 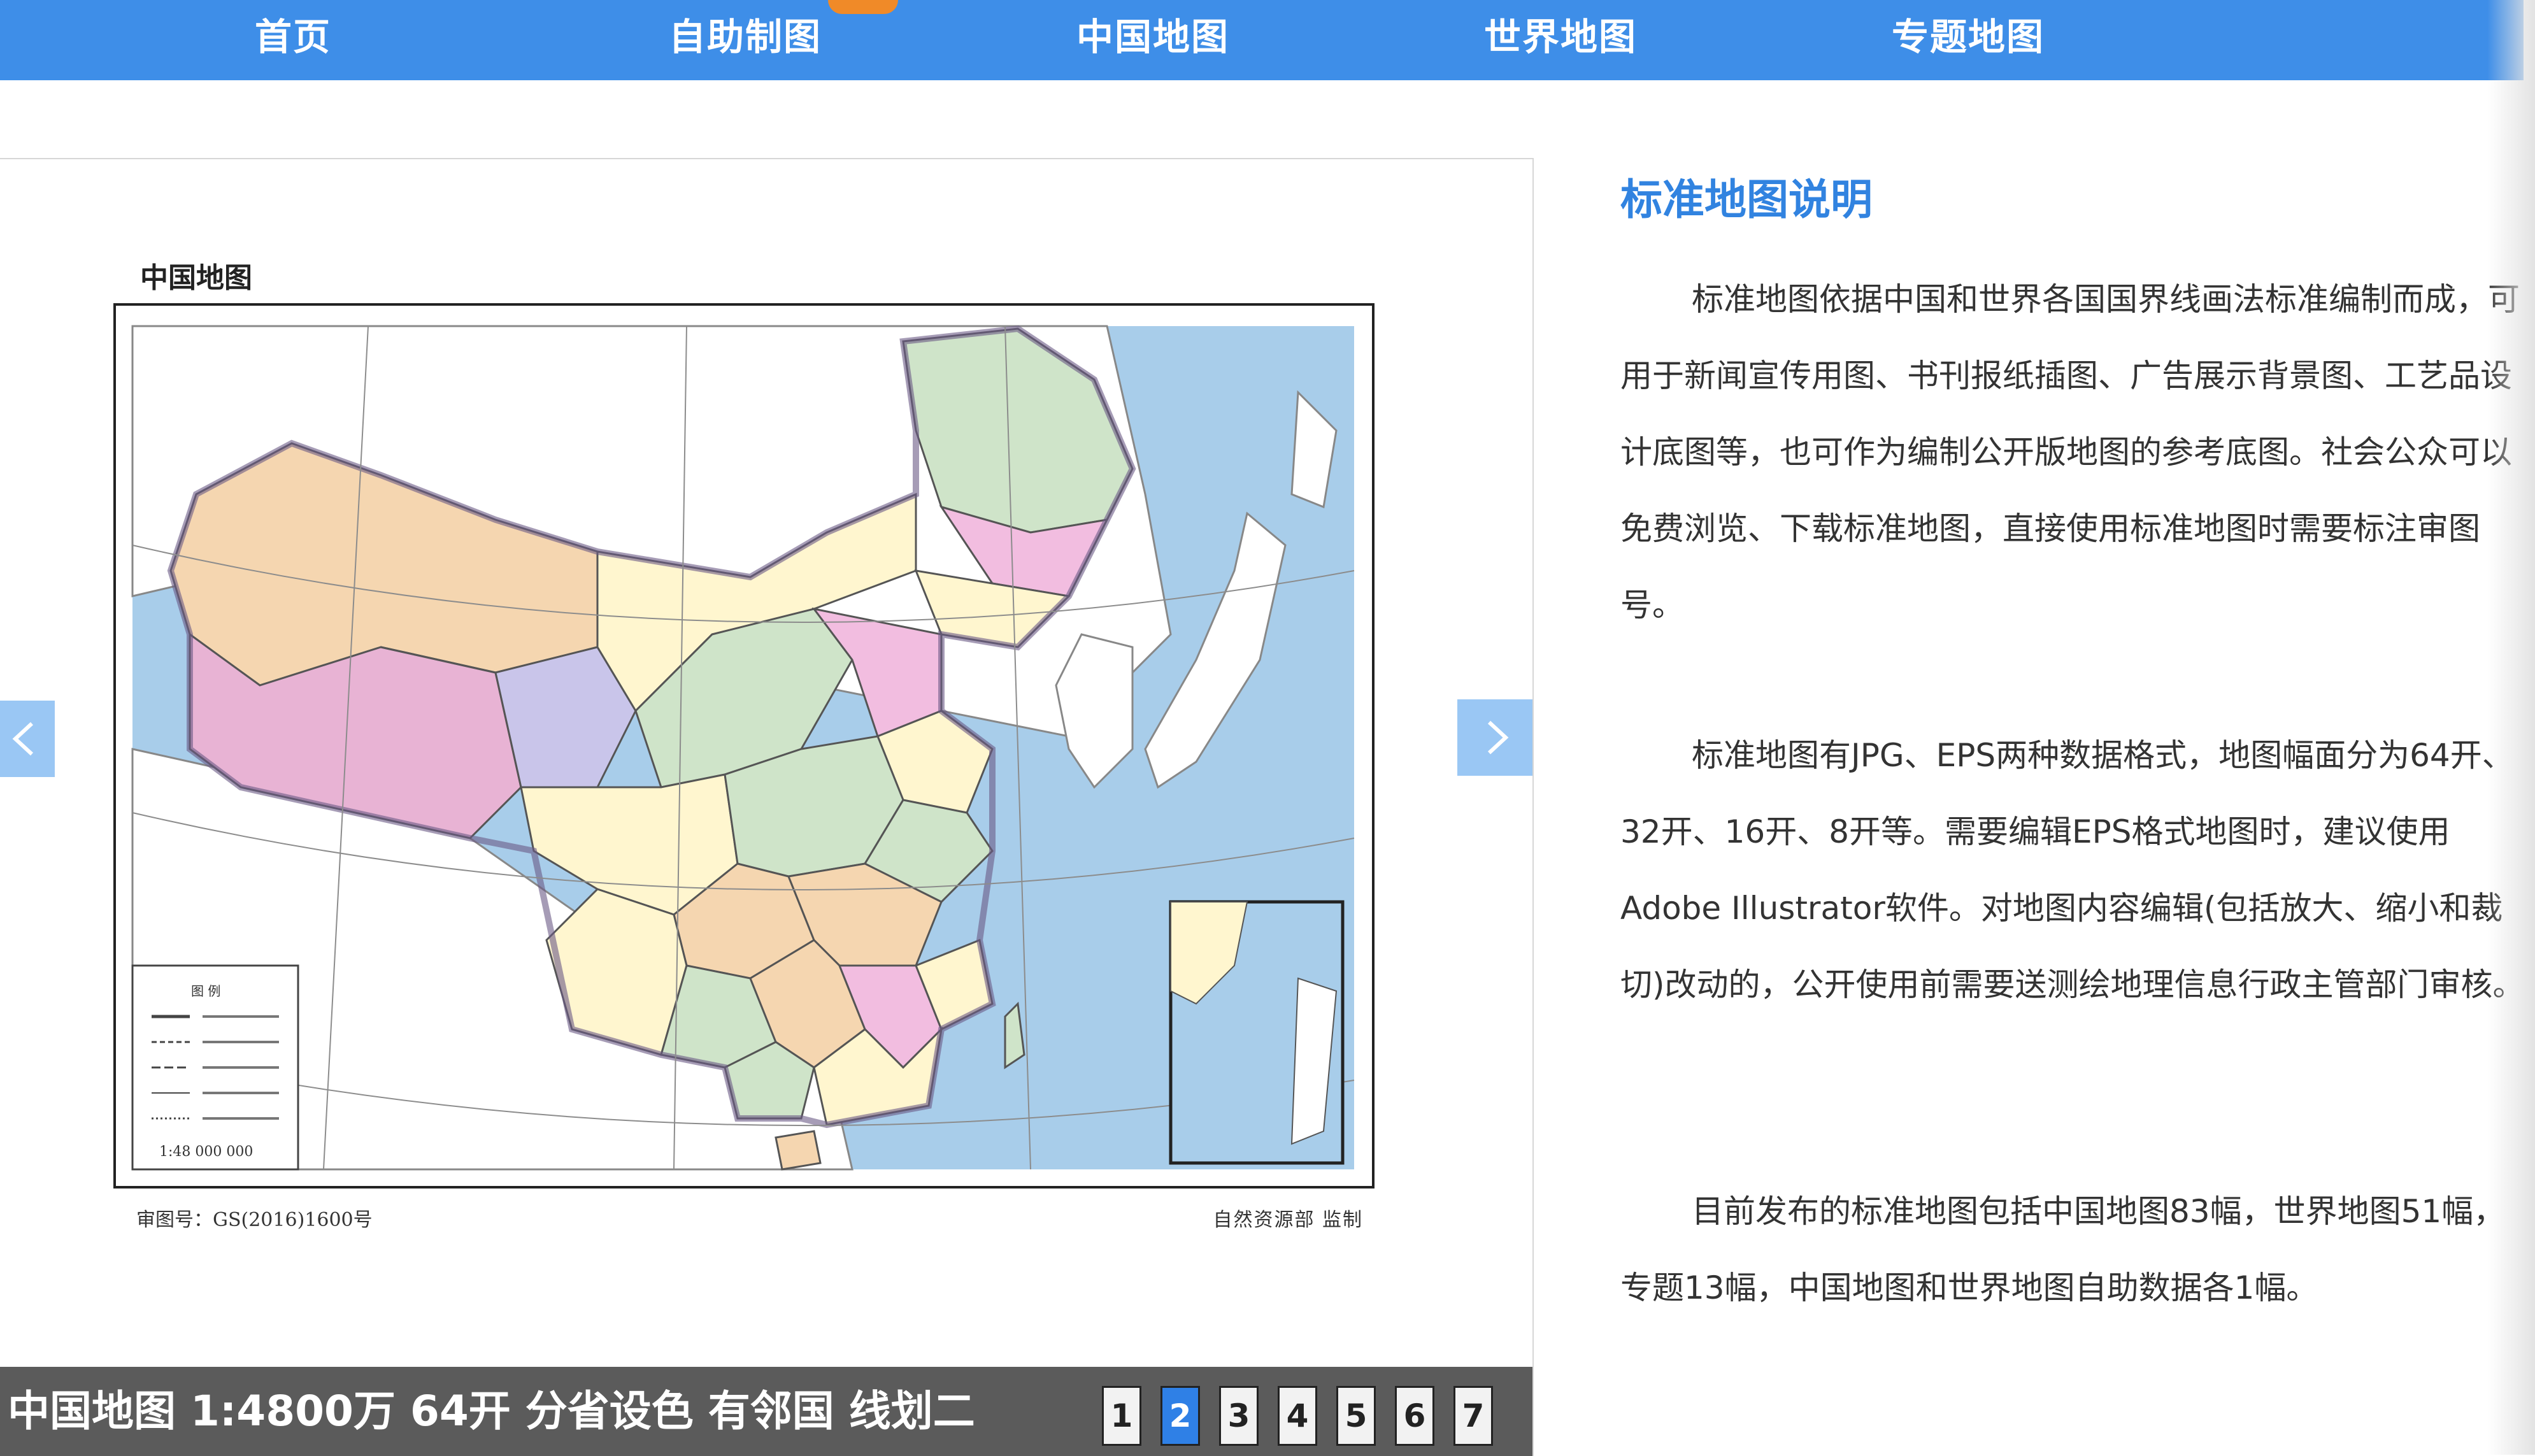 I want to click on legend-title: 图 例, so click(x=206, y=991).